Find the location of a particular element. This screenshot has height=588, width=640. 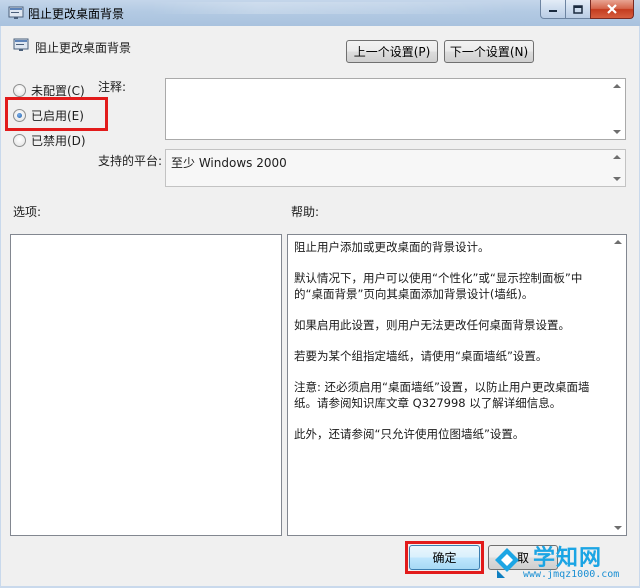

enabled-highlight-box is located at coordinates (56, 114).